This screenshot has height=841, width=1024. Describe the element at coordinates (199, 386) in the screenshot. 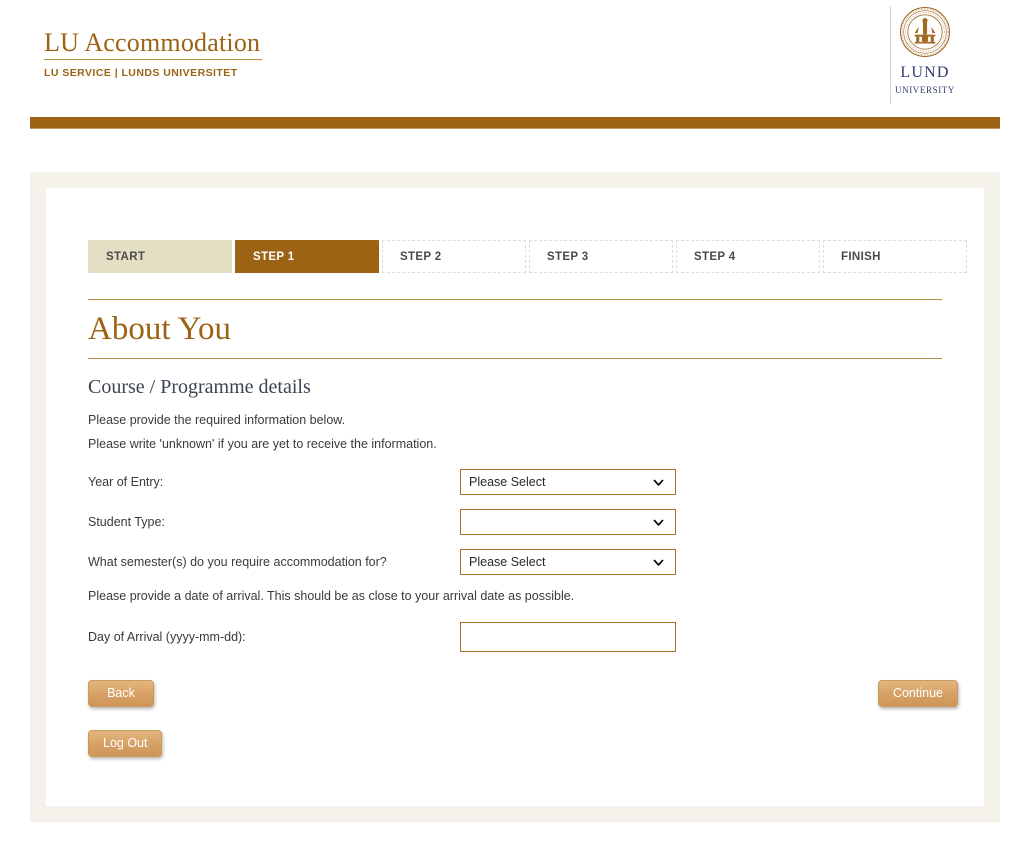

I see `section-title: Course / Programme details` at that location.